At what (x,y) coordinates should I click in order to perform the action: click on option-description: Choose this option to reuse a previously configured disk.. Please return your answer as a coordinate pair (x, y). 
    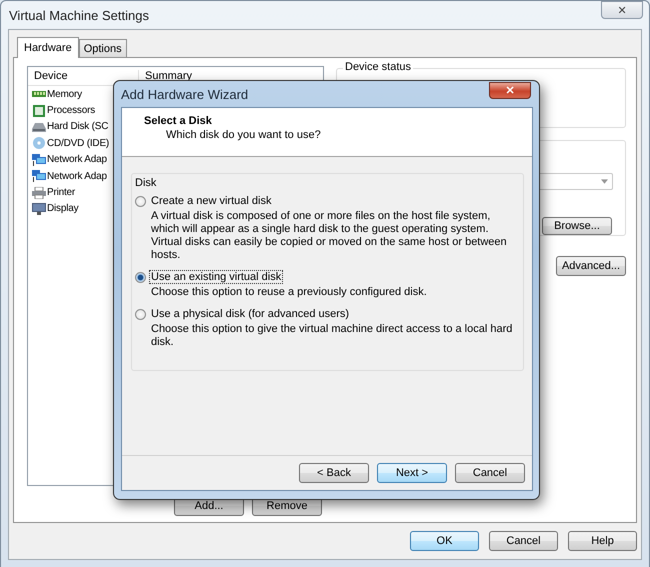
    Looking at the image, I should click on (289, 292).